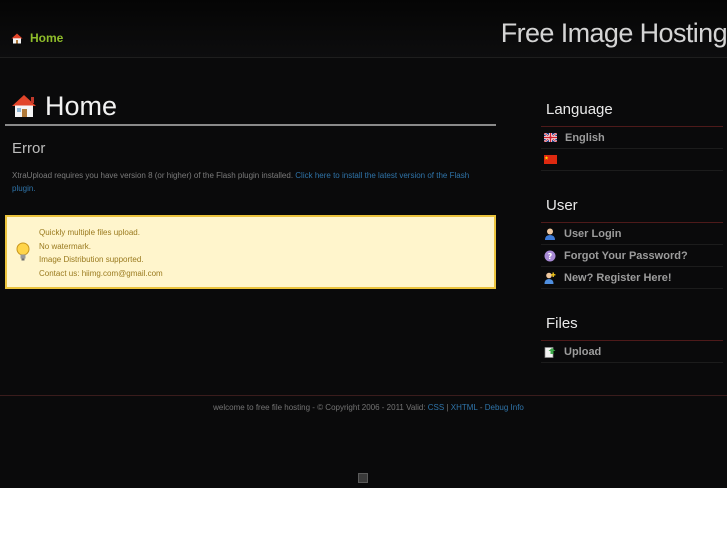 The image size is (727, 545). I want to click on forgot-password-link: ? Forgot Your Password?, so click(632, 256).